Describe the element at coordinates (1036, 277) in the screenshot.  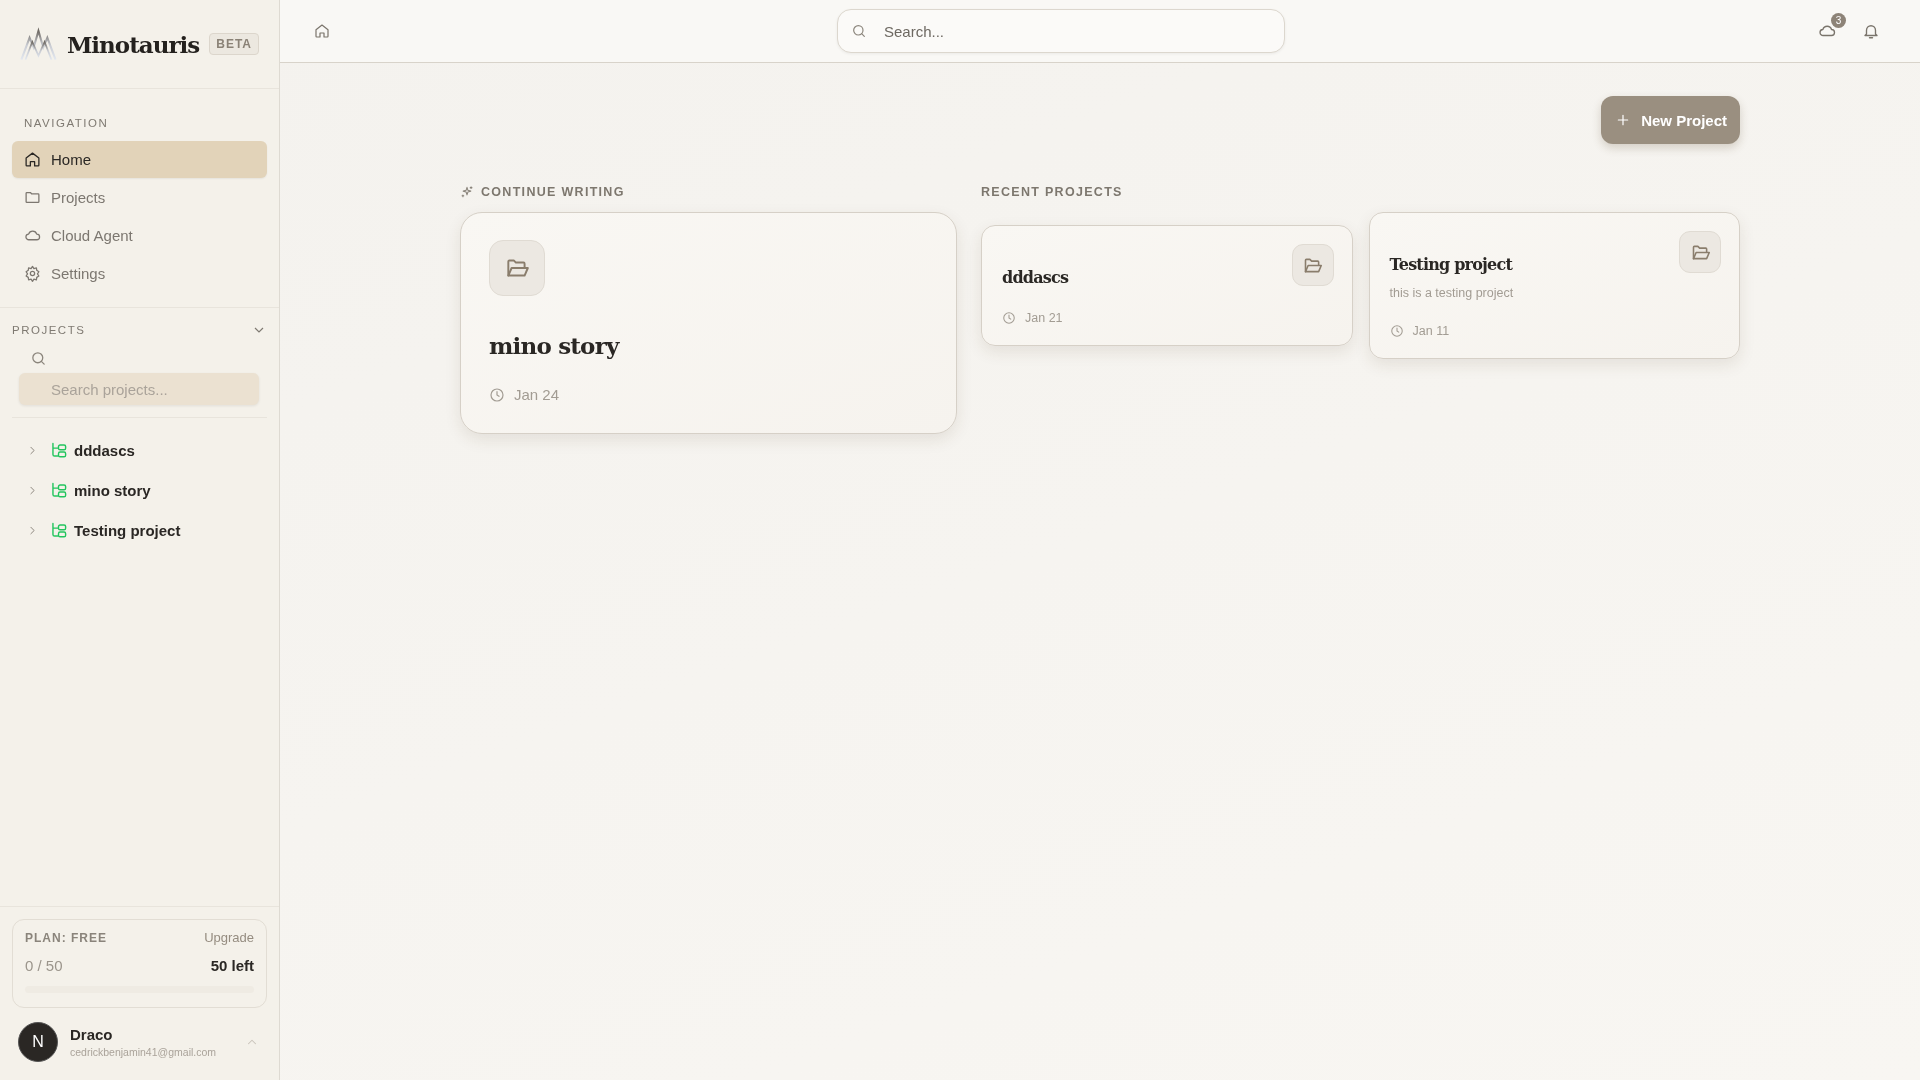
I see `project-title: dddascs` at that location.